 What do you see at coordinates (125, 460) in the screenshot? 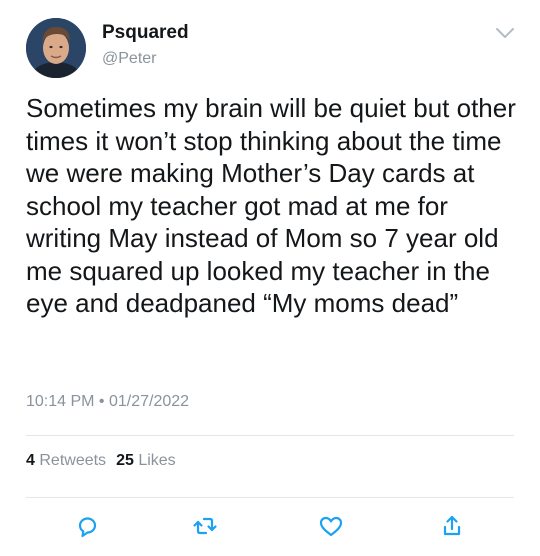
I see `likes-count: 25` at bounding box center [125, 460].